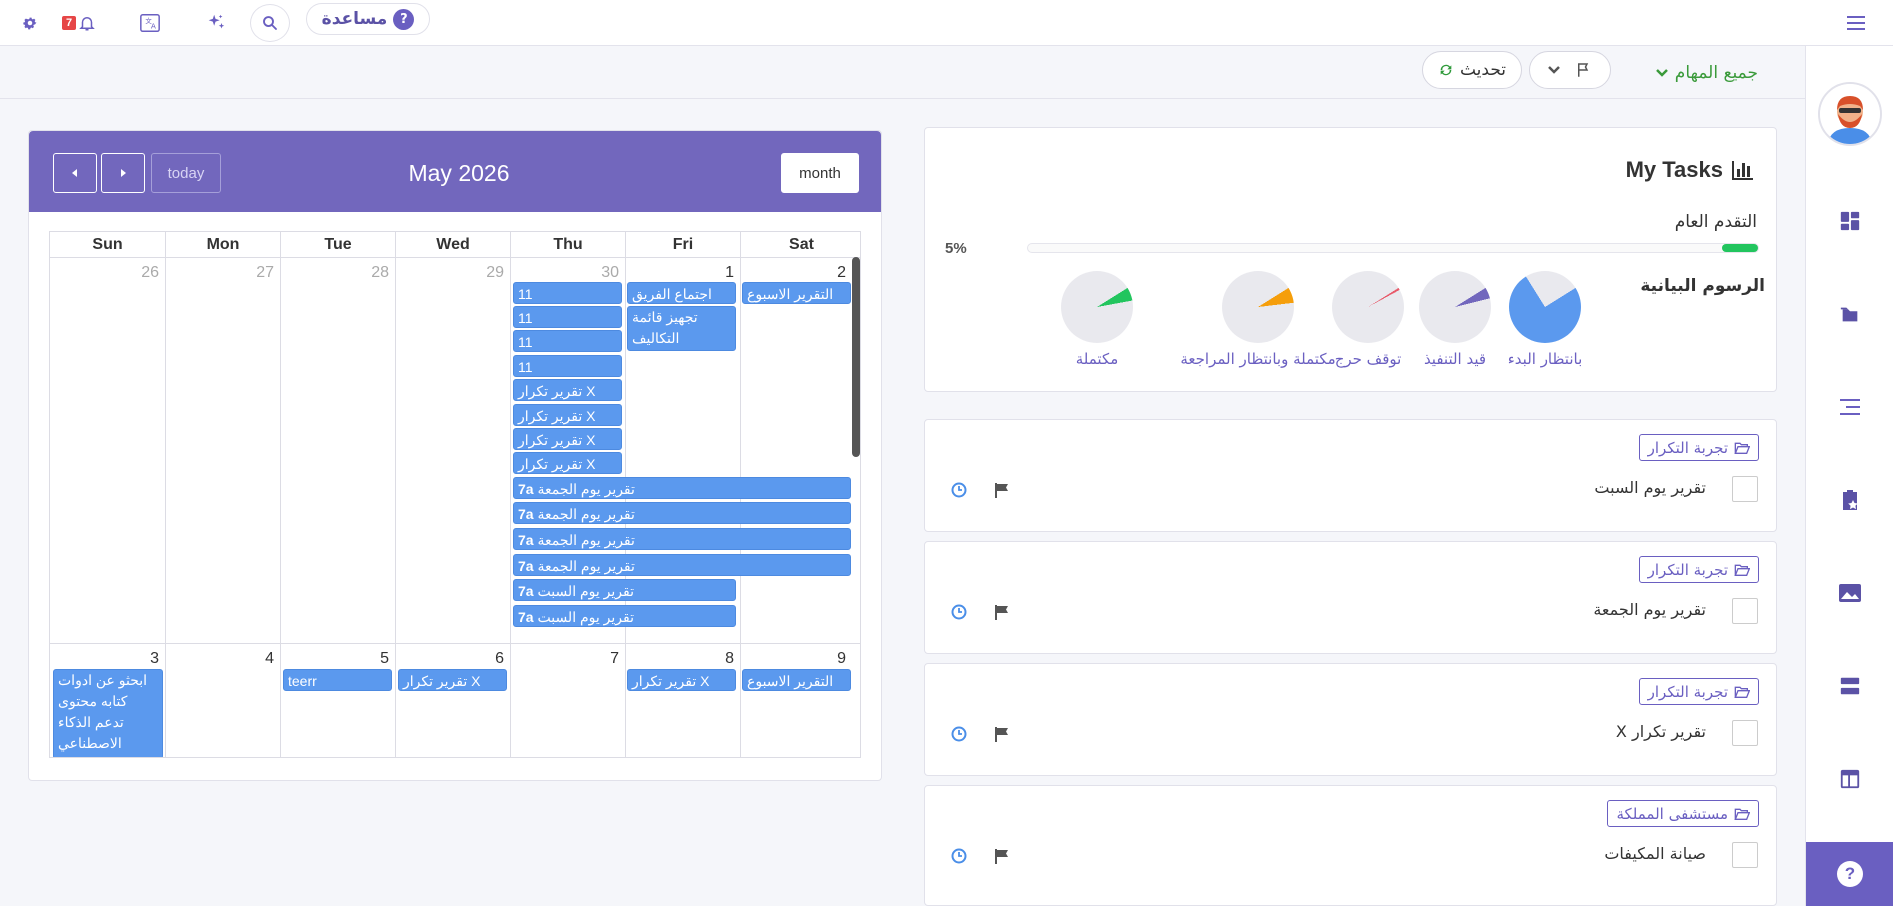 The height and width of the screenshot is (906, 1893). What do you see at coordinates (1350, 845) in the screenshot?
I see `task-item: مستشفى المملكة صيانة المكيفات` at bounding box center [1350, 845].